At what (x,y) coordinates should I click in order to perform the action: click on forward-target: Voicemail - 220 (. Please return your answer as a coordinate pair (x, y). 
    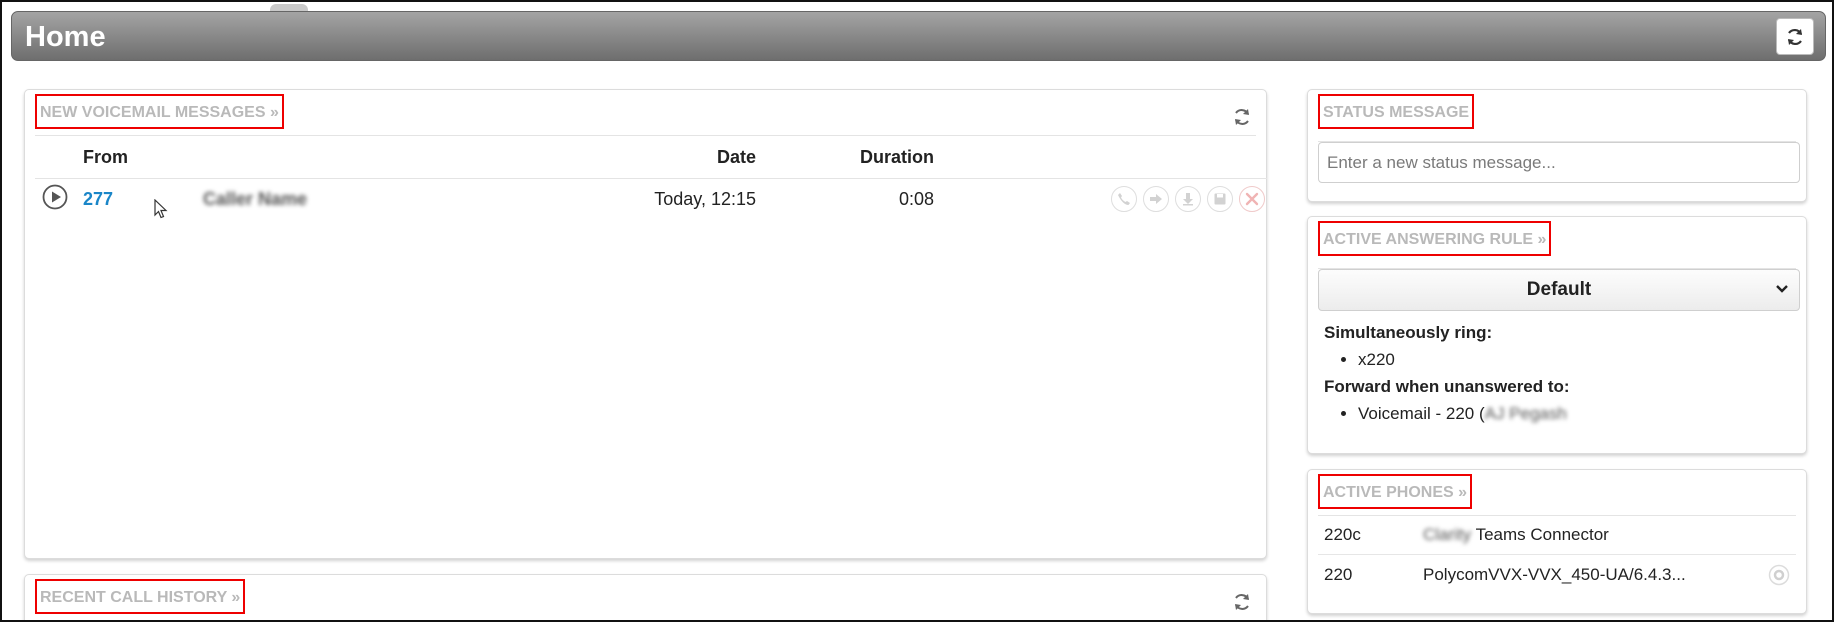
    Looking at the image, I should click on (1421, 413).